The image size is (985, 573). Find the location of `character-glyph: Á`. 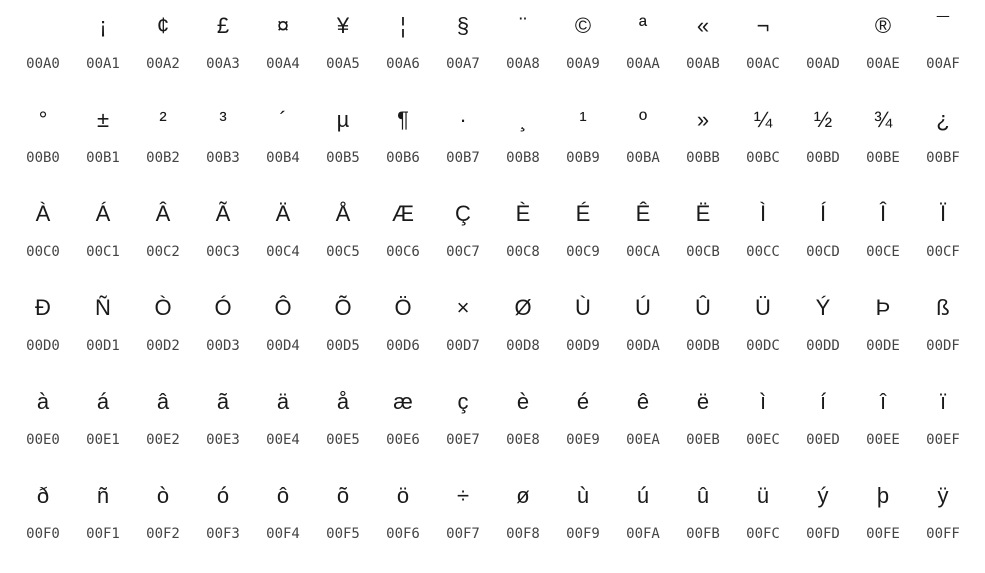

character-glyph: Á is located at coordinates (103, 213).